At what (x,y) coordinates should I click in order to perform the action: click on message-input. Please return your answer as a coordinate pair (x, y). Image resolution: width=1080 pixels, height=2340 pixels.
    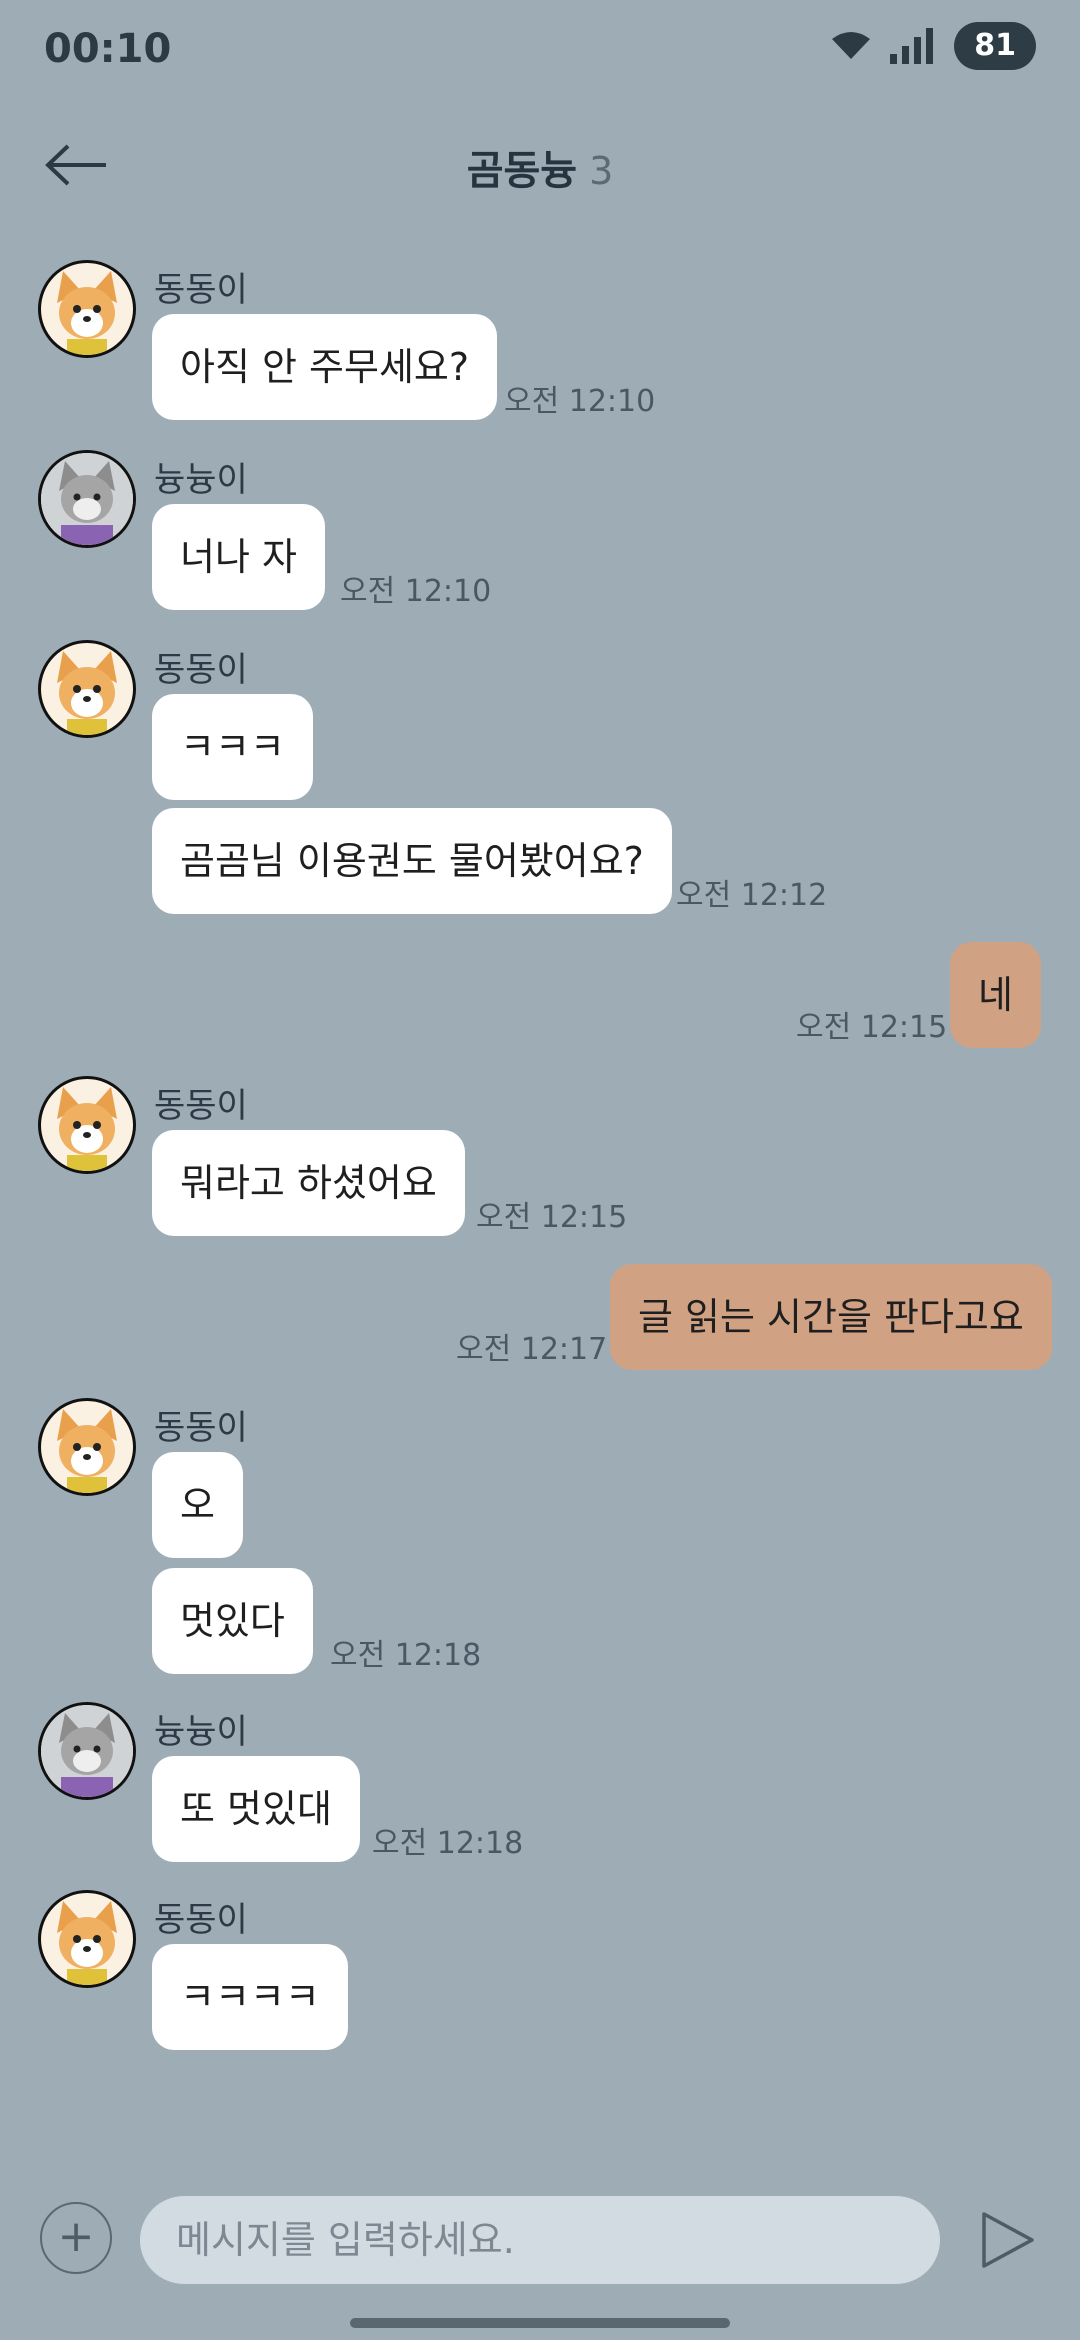
    Looking at the image, I should click on (540, 2240).